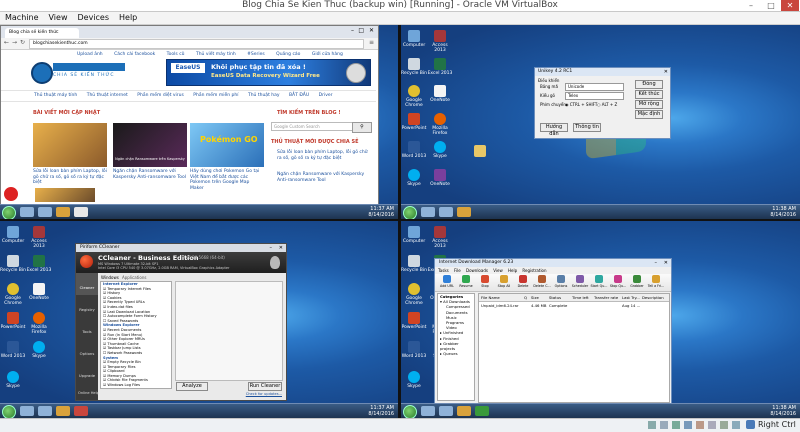  Describe the element at coordinates (649, 104) in the screenshot. I see `expand-button: Mở rộng` at that location.